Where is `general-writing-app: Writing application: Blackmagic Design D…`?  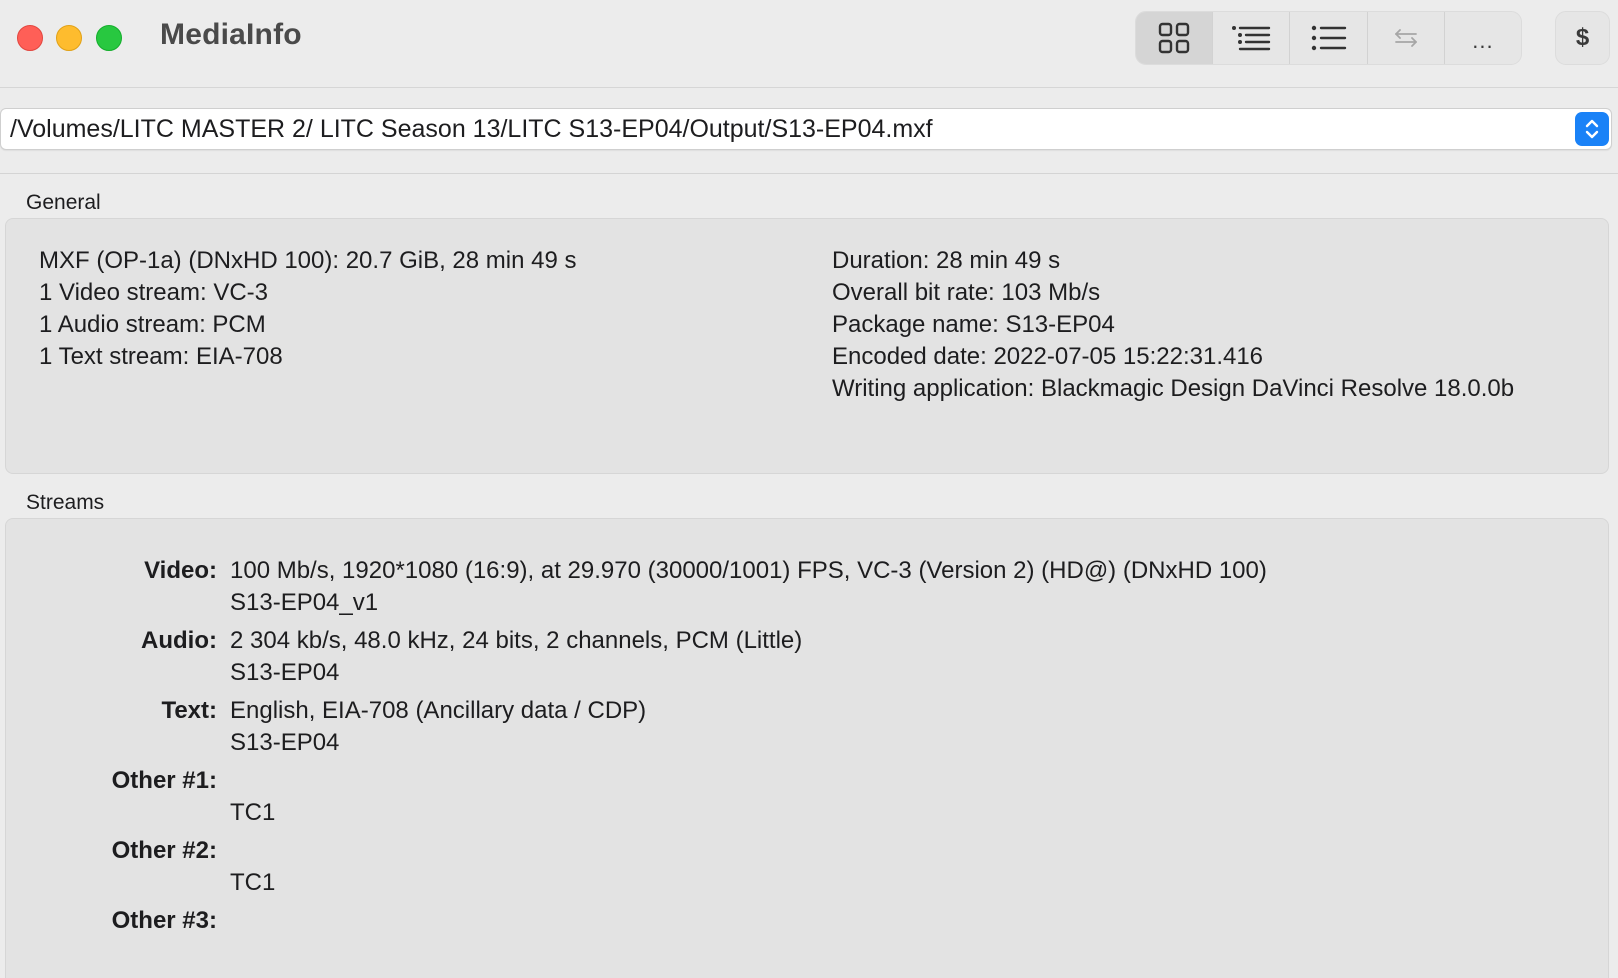
general-writing-app: Writing application: Blackmagic Design D… is located at coordinates (1173, 388).